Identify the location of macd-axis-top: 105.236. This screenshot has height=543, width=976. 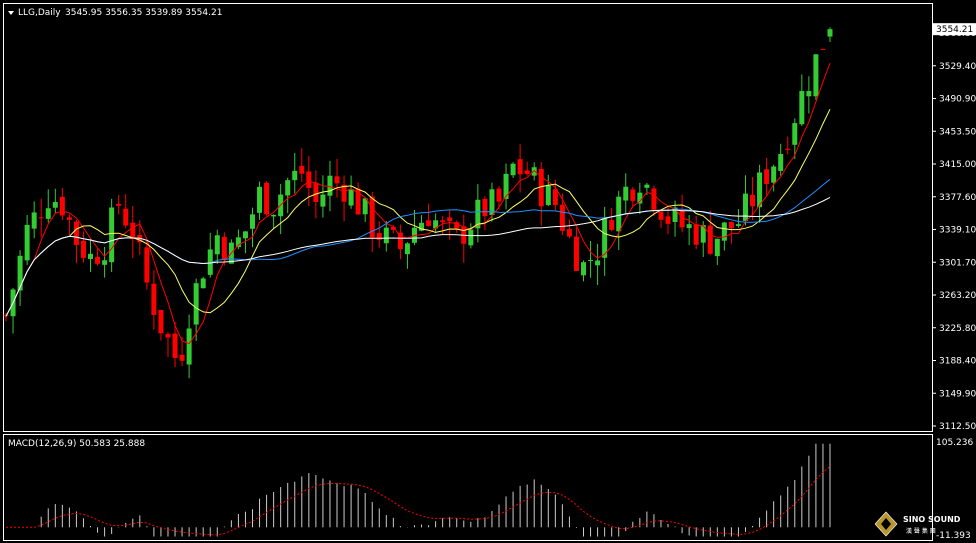
(954, 443).